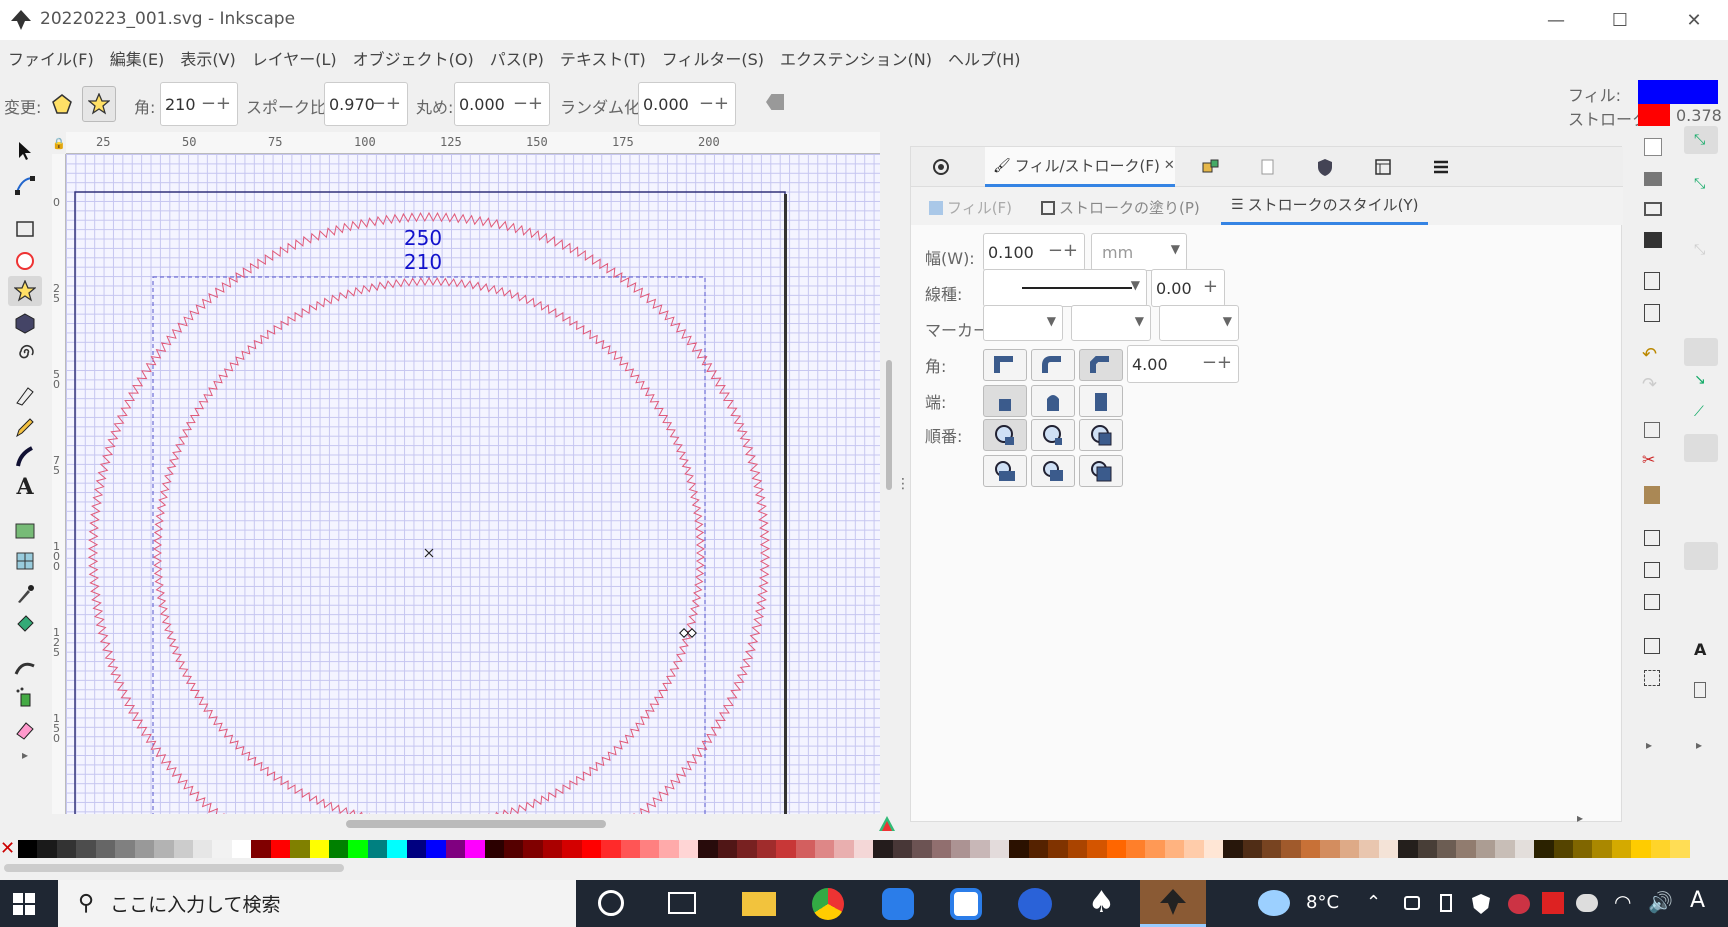  Describe the element at coordinates (25, 229) in the screenshot. I see `rectangle-tool-icon` at that location.